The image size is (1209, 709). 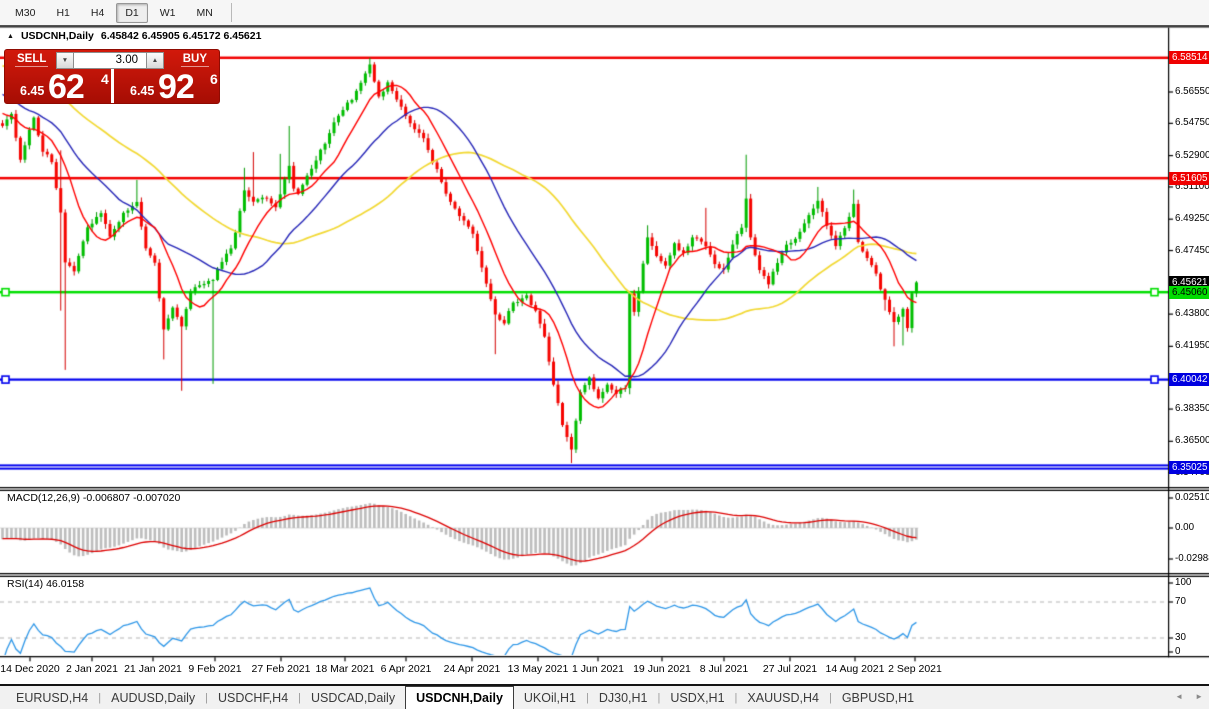 I want to click on rsi-axis-tick-label: 30, so click(x=1180, y=637).